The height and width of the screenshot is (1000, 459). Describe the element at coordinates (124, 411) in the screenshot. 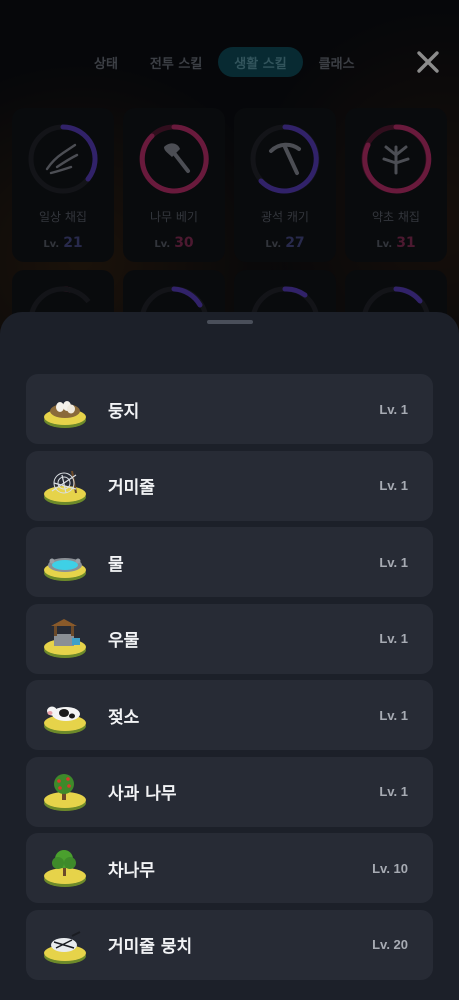

I see `item-name: 둥지` at that location.